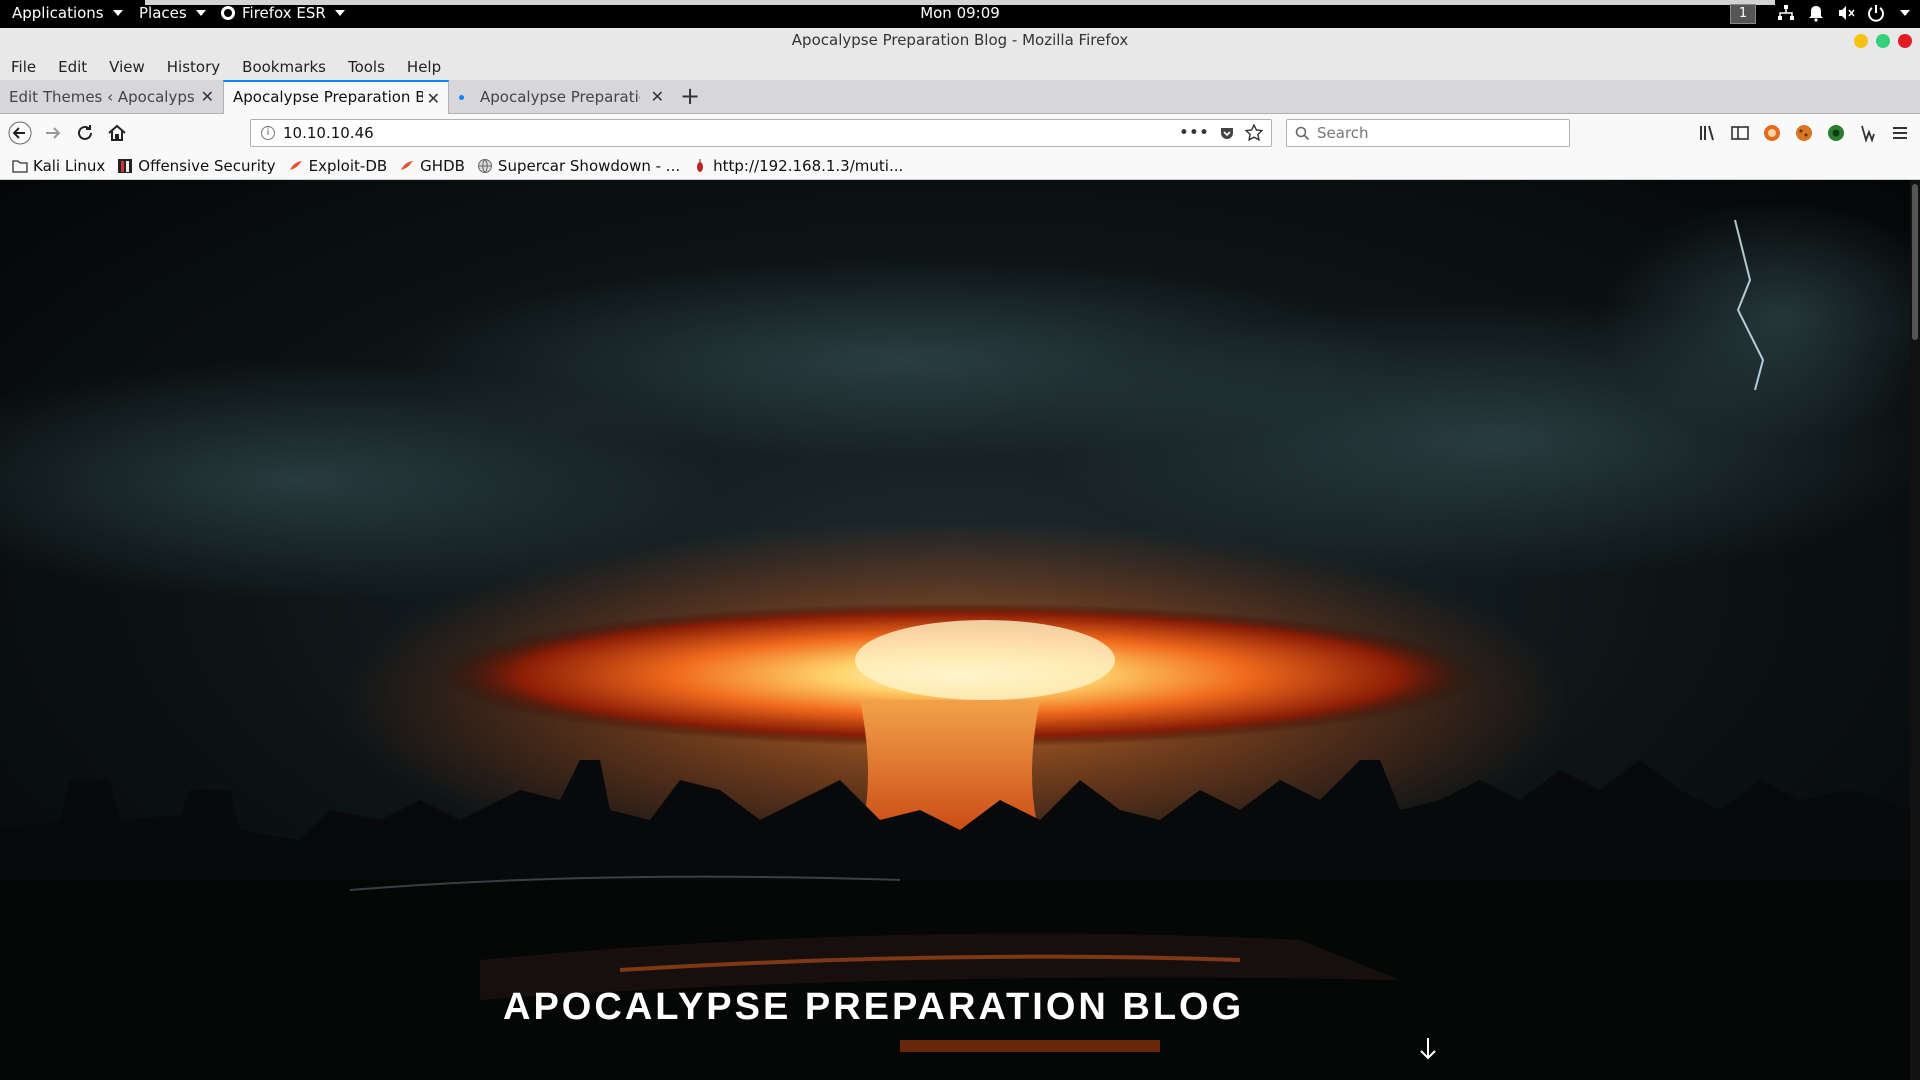 This screenshot has width=1920, height=1080. Describe the element at coordinates (1861, 41) in the screenshot. I see `minimize-button` at that location.